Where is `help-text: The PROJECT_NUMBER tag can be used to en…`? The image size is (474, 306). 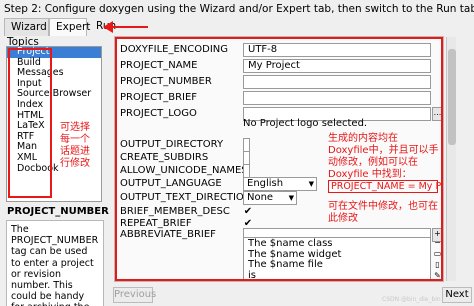 help-text: The PROJECT_NUMBER tag can be used to en… is located at coordinates (55, 263).